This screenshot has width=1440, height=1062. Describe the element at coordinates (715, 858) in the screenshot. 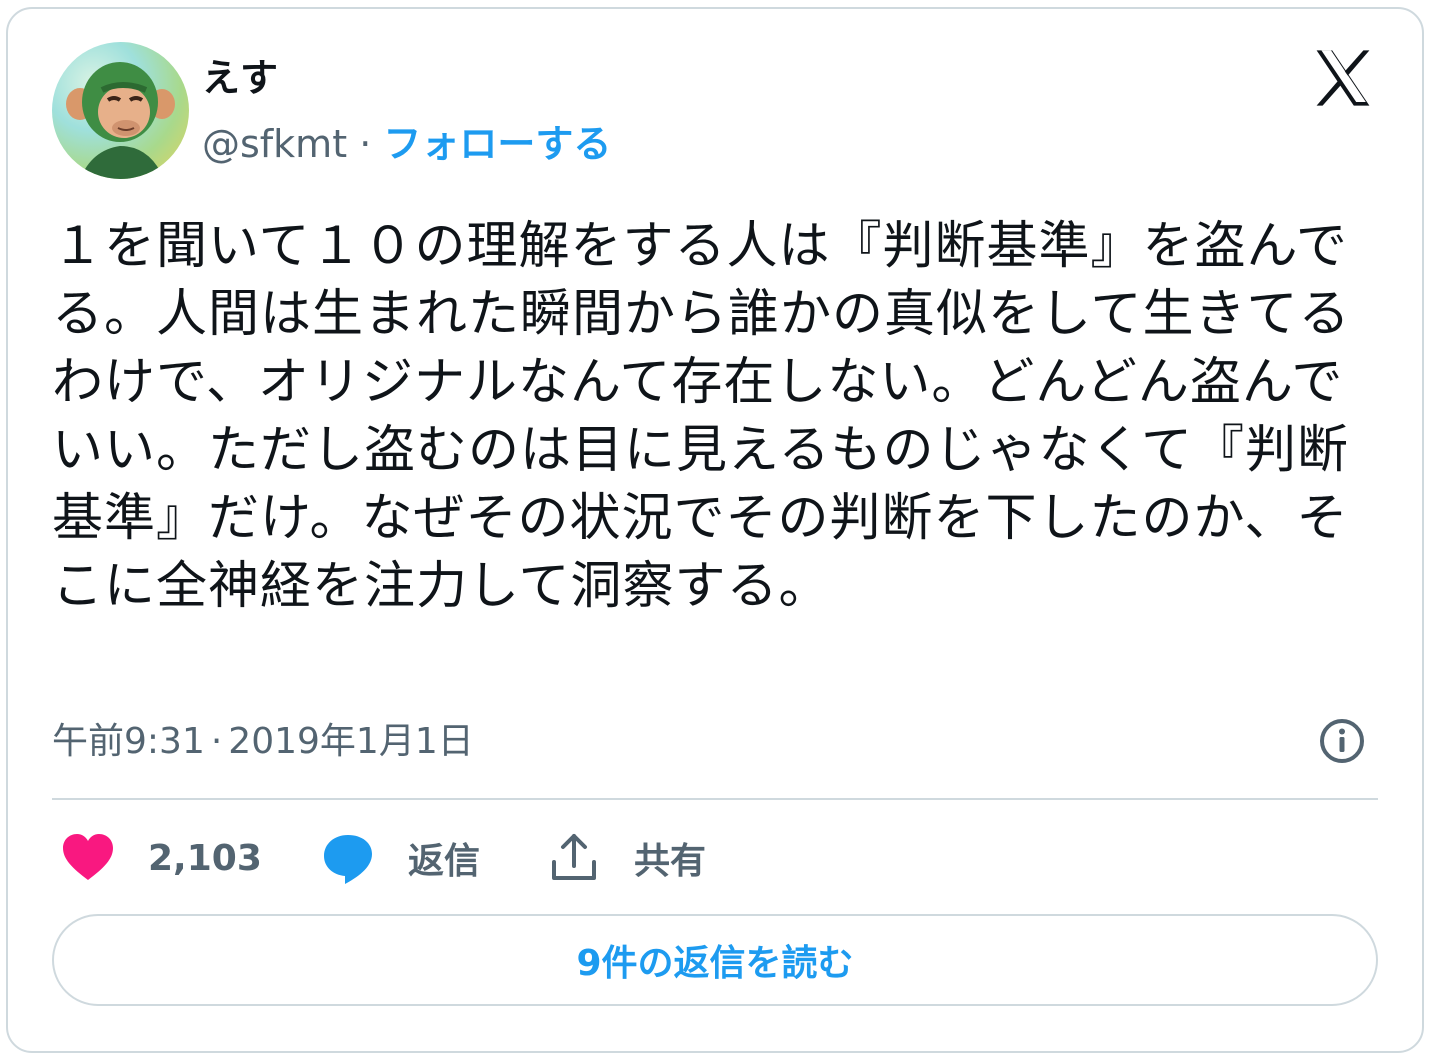

I see `action-bar: 2,103 返信 共有` at that location.